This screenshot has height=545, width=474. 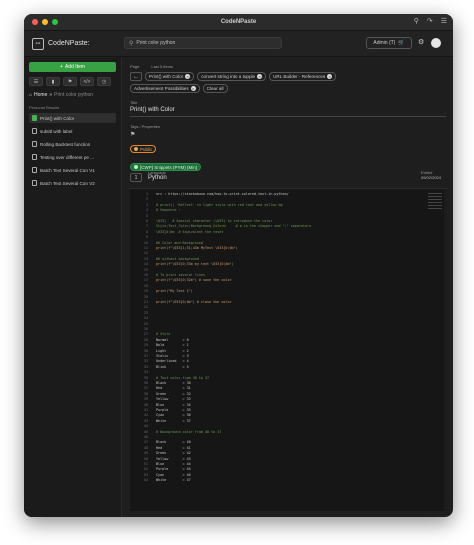 I want to click on share-icon: ↷, so click(x=430, y=21).